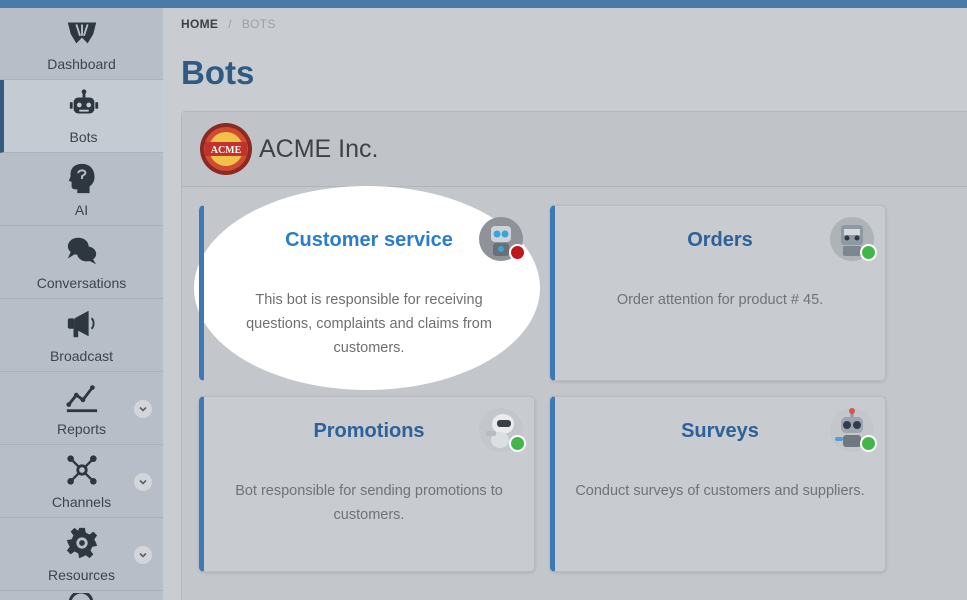  I want to click on page-title: Bots, so click(218, 72).